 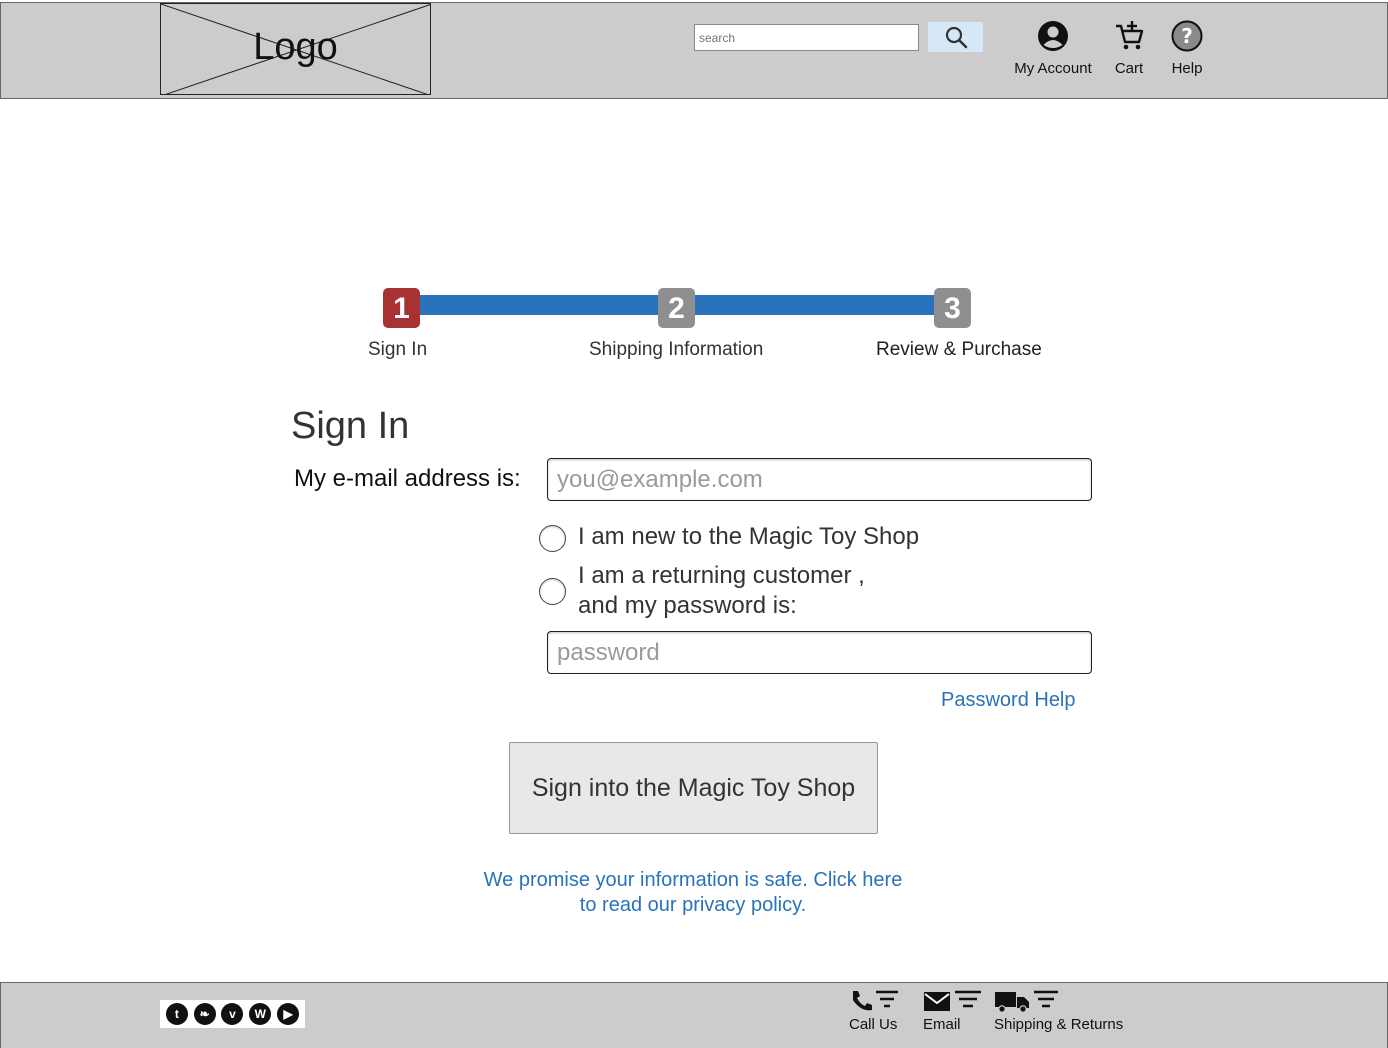 I want to click on returning-customer-label-line2: and my password is:, so click(x=687, y=605).